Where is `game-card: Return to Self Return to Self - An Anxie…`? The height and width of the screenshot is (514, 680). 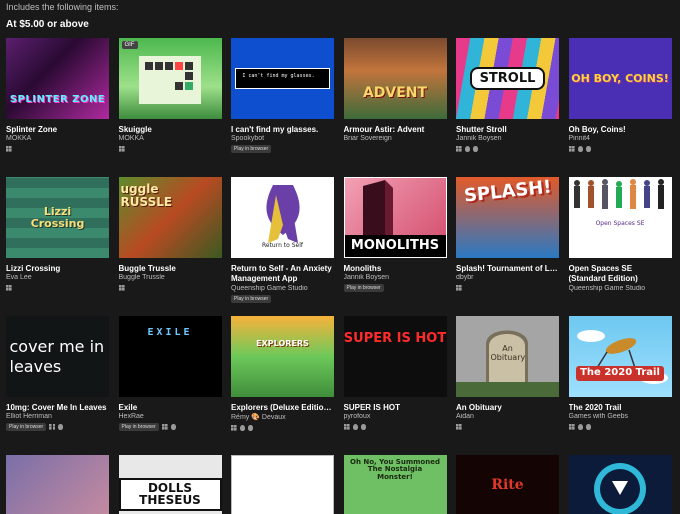 game-card: Return to Self Return to Self - An Anxie… is located at coordinates (282, 246).